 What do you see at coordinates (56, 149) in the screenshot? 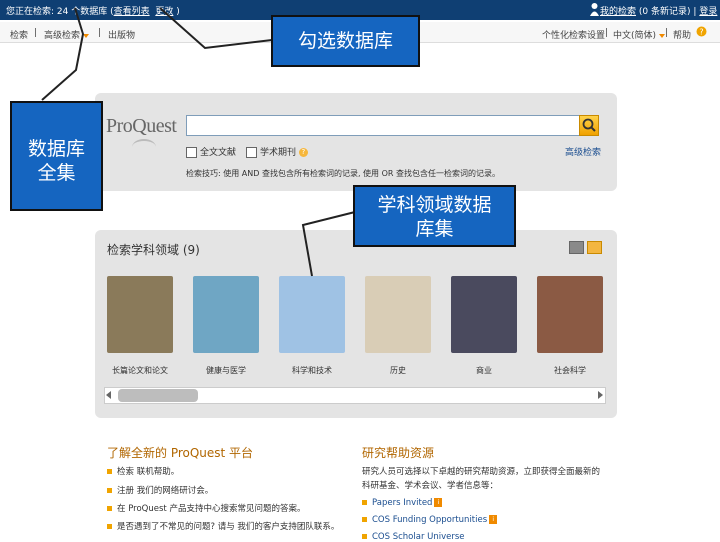
I see `callout-text: 数据库` at bounding box center [56, 149].